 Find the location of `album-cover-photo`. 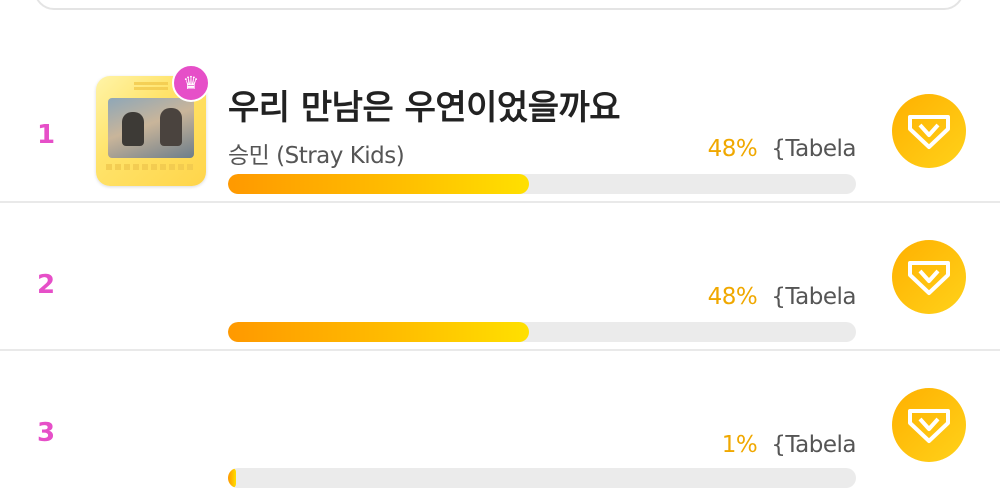

album-cover-photo is located at coordinates (151, 128).